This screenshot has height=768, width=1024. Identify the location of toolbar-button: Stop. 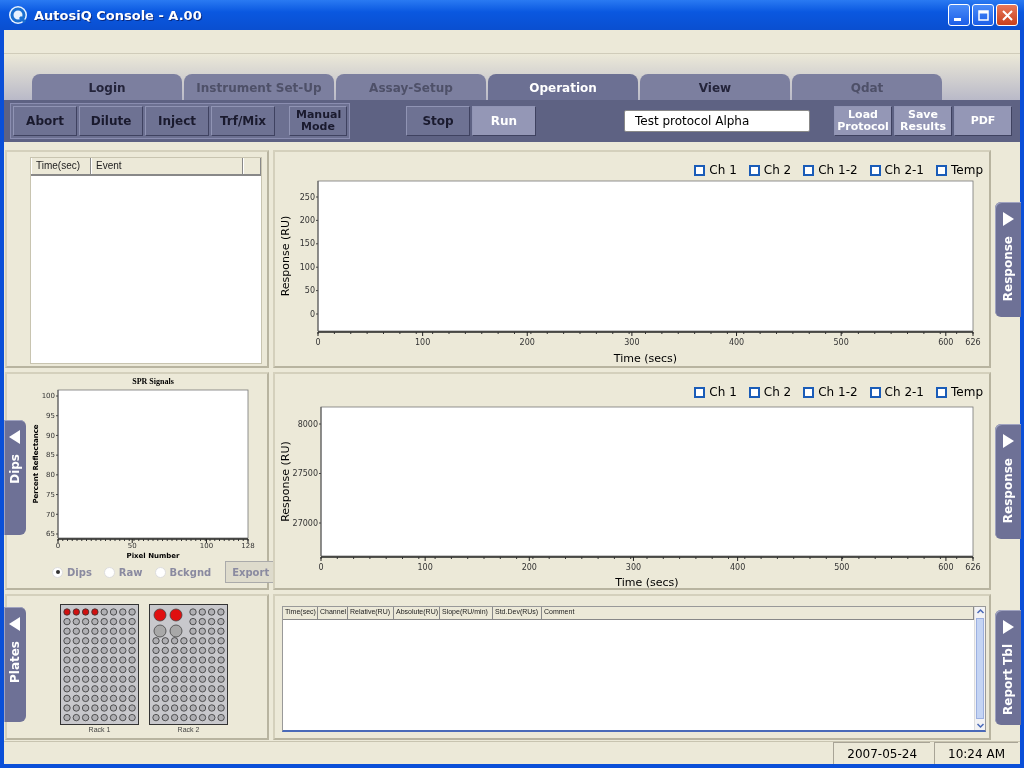
(438, 121).